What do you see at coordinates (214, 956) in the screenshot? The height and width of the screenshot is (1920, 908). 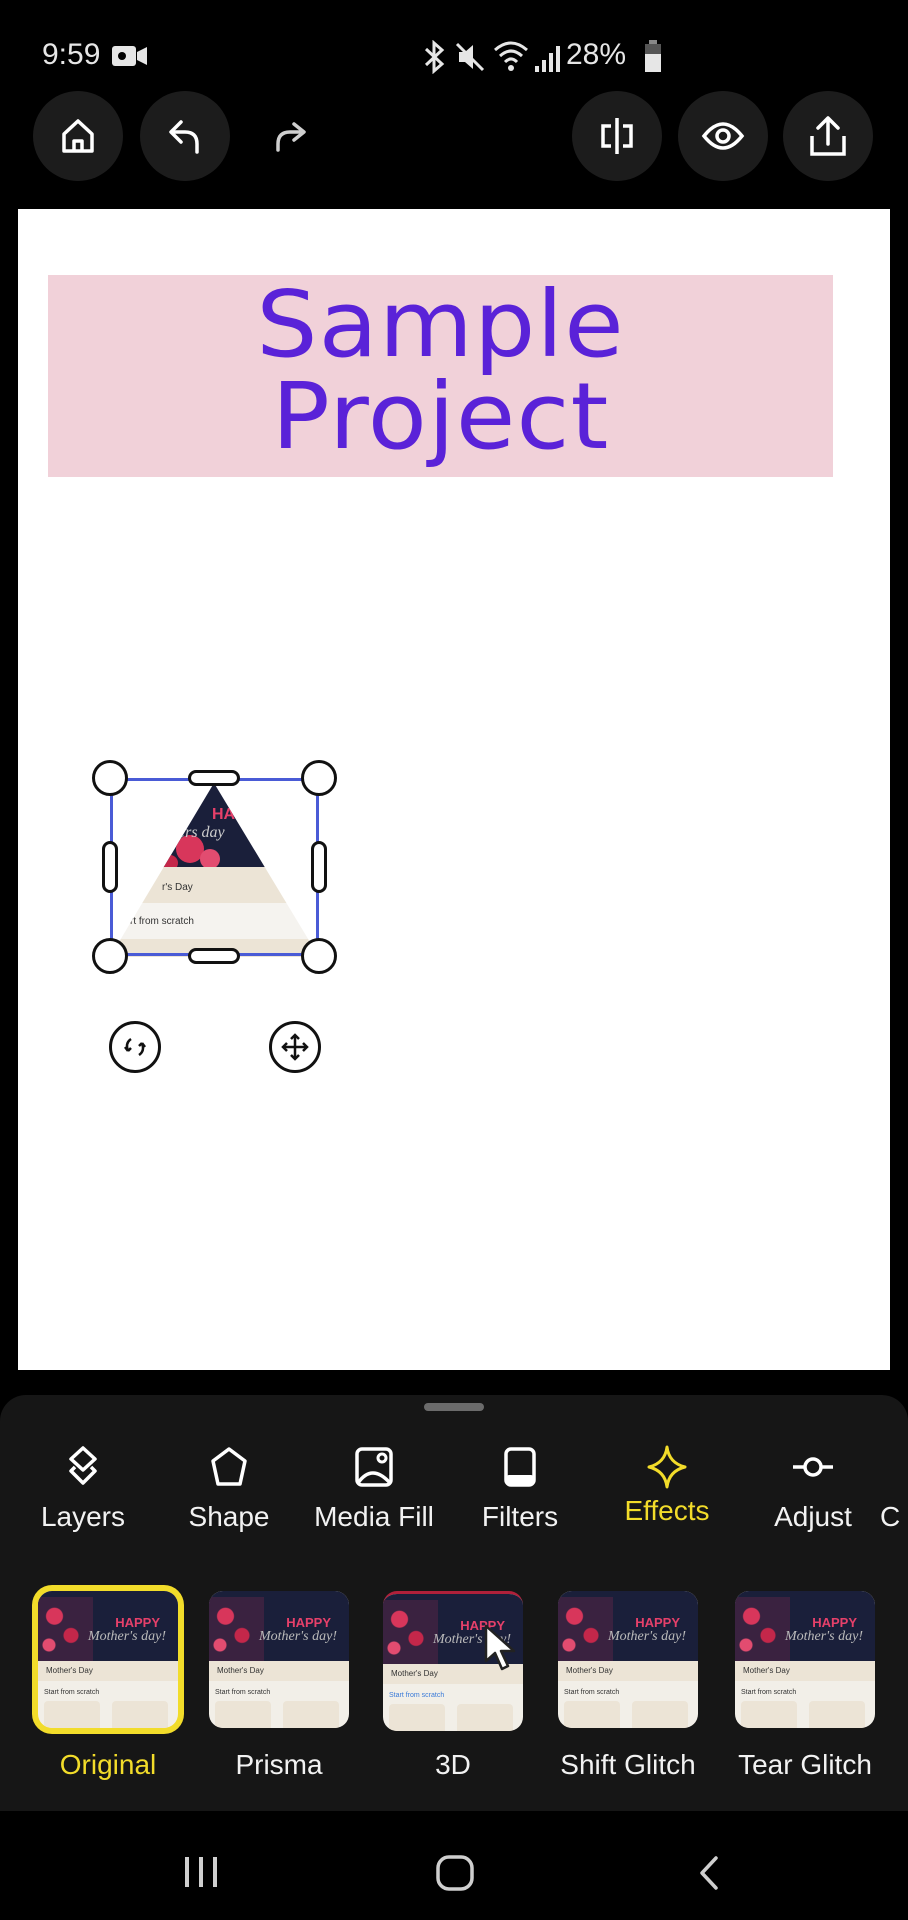 I see `resize-handle-bottom` at bounding box center [214, 956].